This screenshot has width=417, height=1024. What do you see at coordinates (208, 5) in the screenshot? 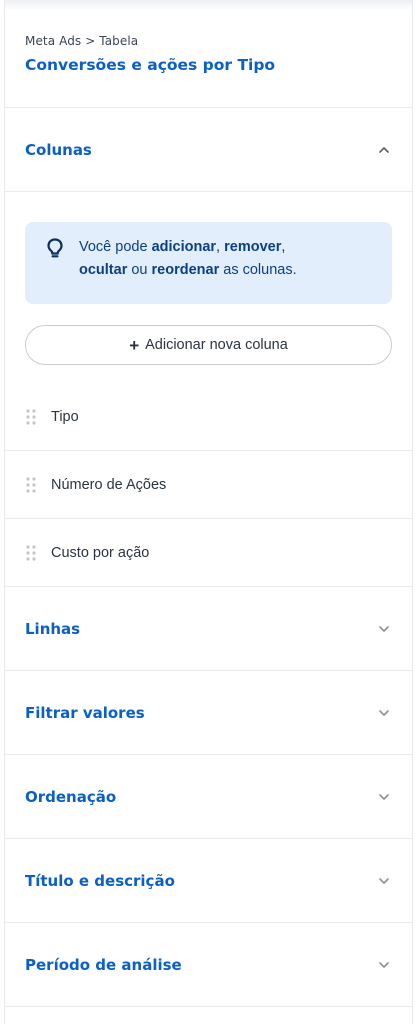
I see `top-shadow` at bounding box center [208, 5].